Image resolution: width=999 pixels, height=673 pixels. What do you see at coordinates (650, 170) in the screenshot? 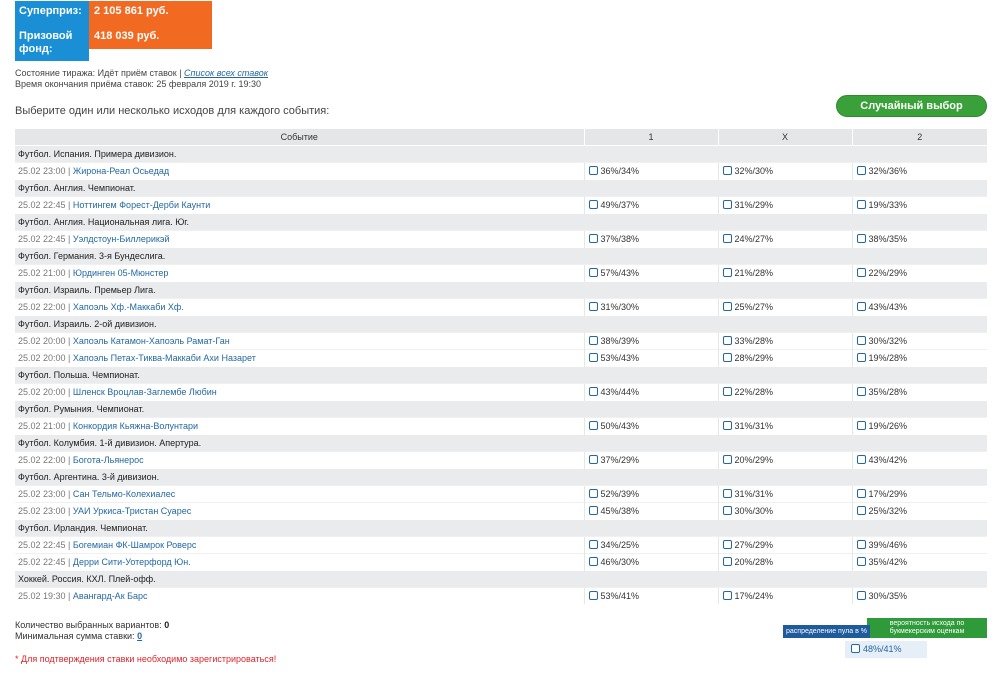
I see `outcome-1-cell: 36%/34%` at bounding box center [650, 170].